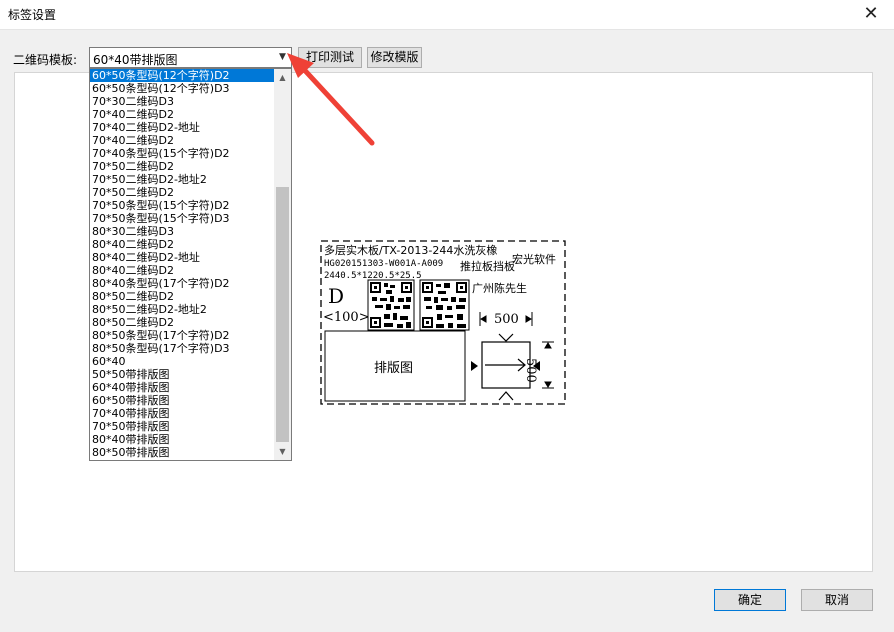 The height and width of the screenshot is (632, 894). I want to click on template-option: 80*50二维码D2-地址2, so click(182, 309).